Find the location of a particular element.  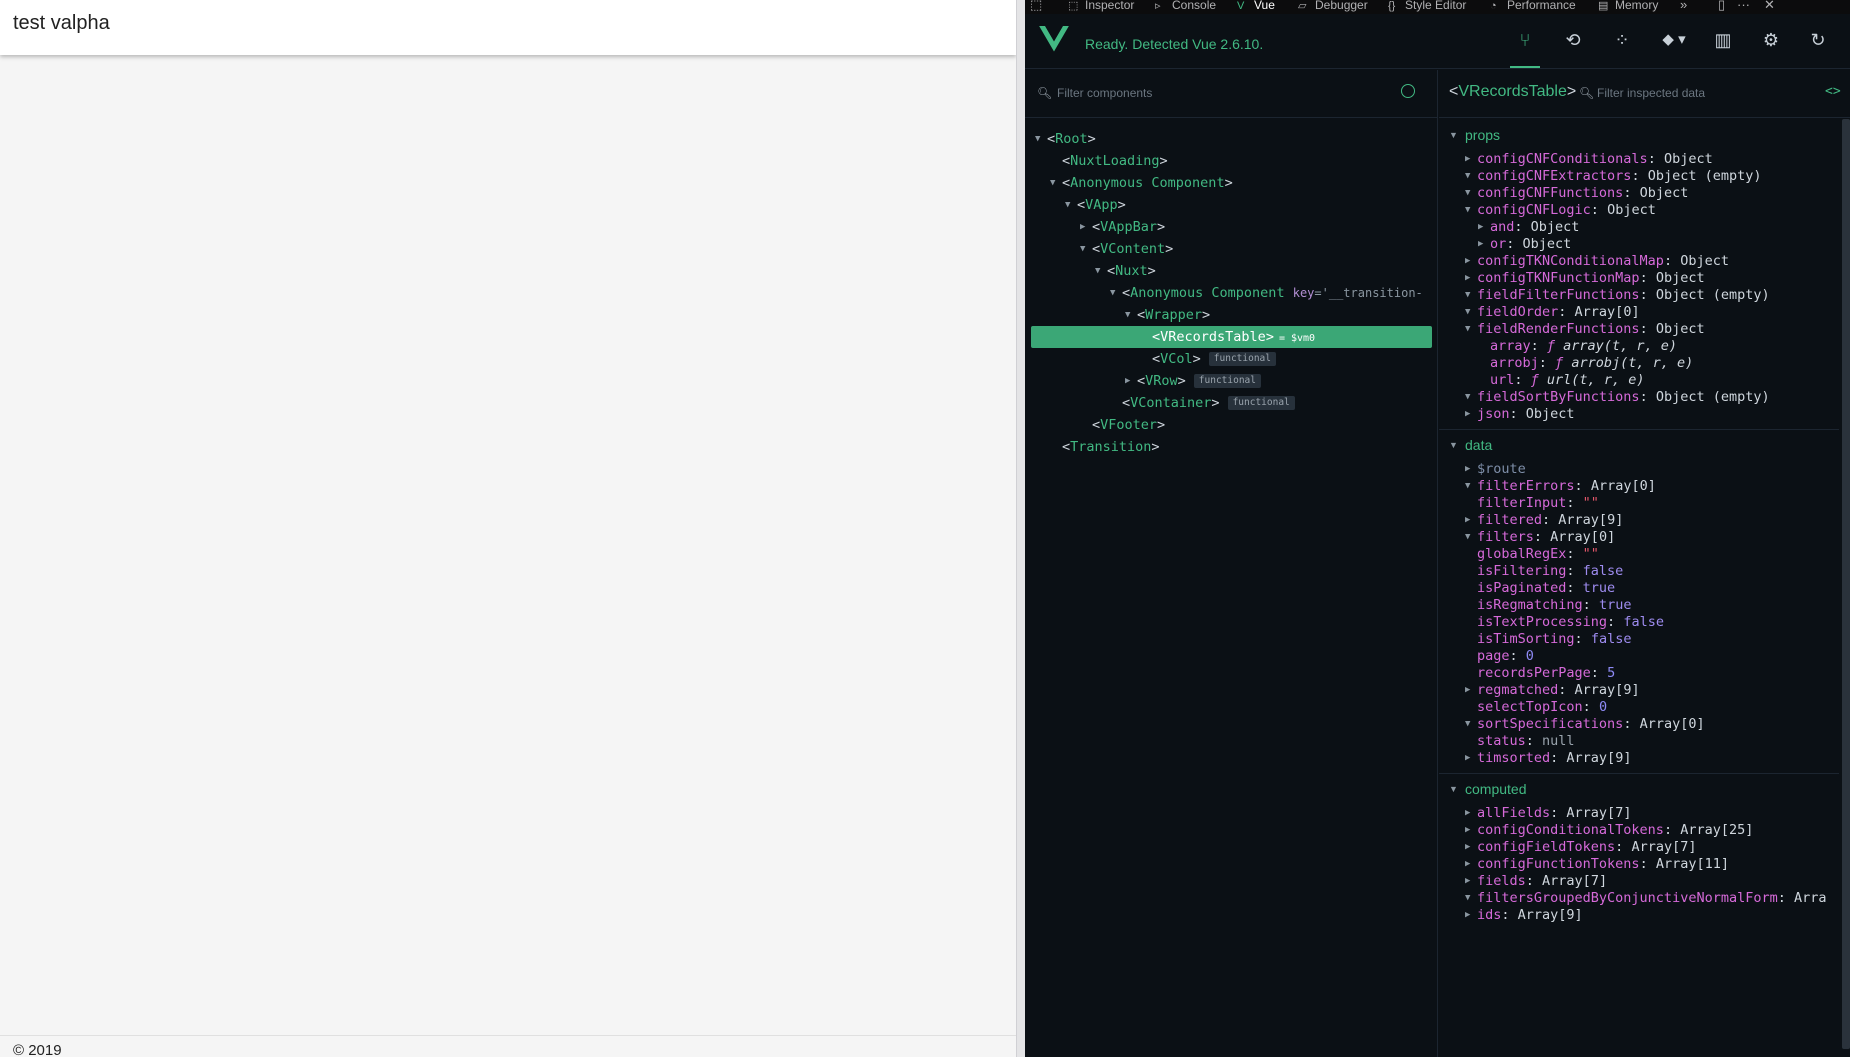

property-key: filterErrors is located at coordinates (1526, 486).